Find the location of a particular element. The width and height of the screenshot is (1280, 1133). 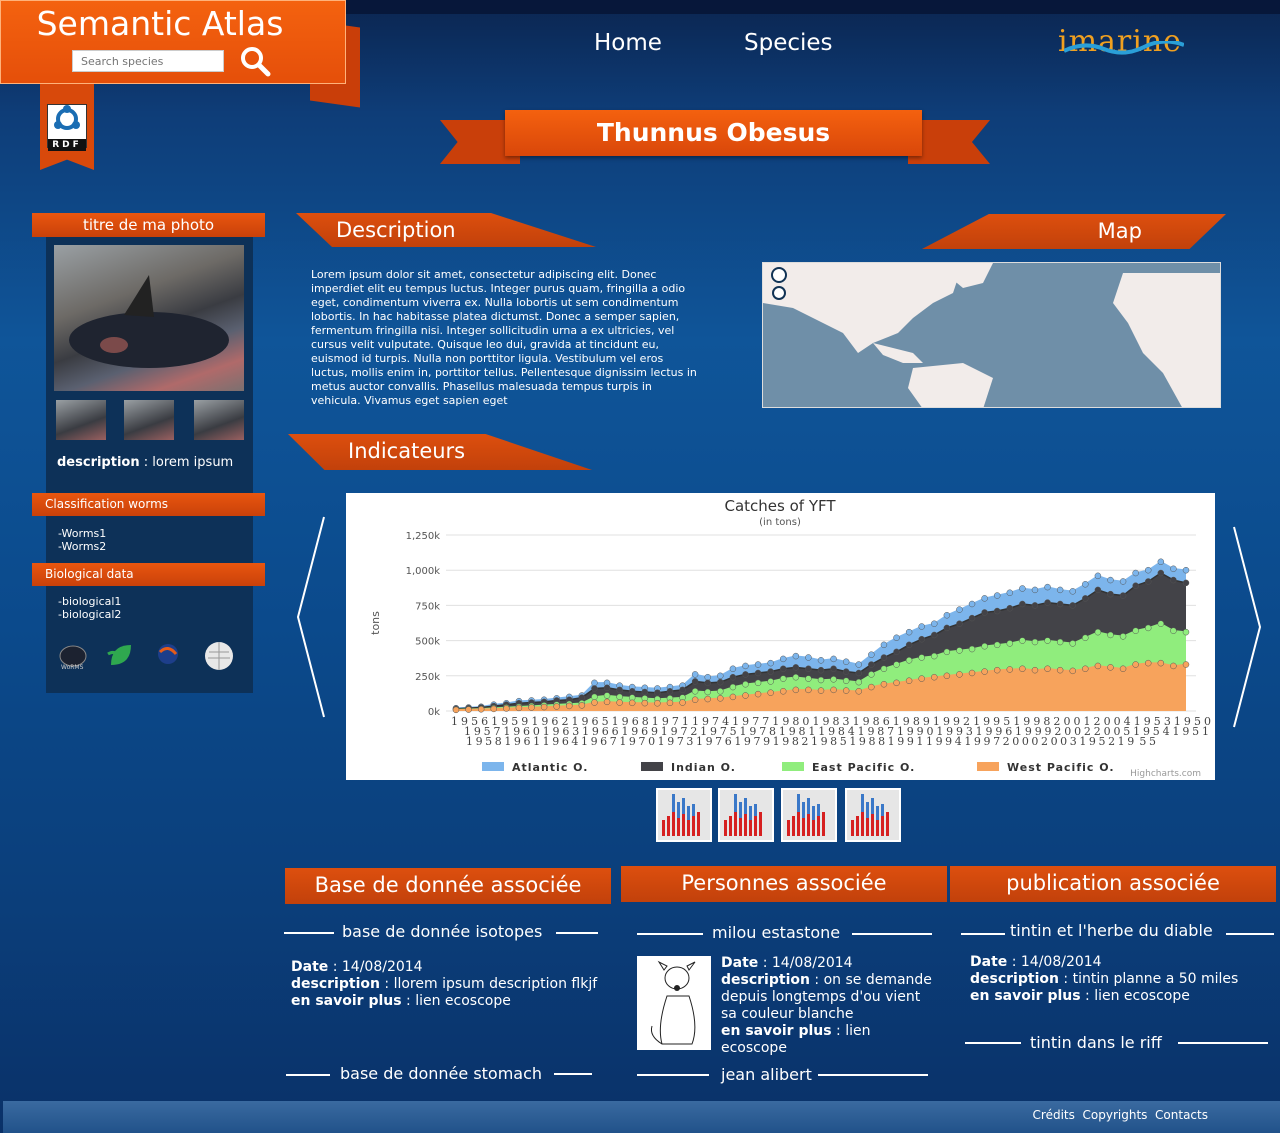

biological-item: -biological2 is located at coordinates (89, 614).